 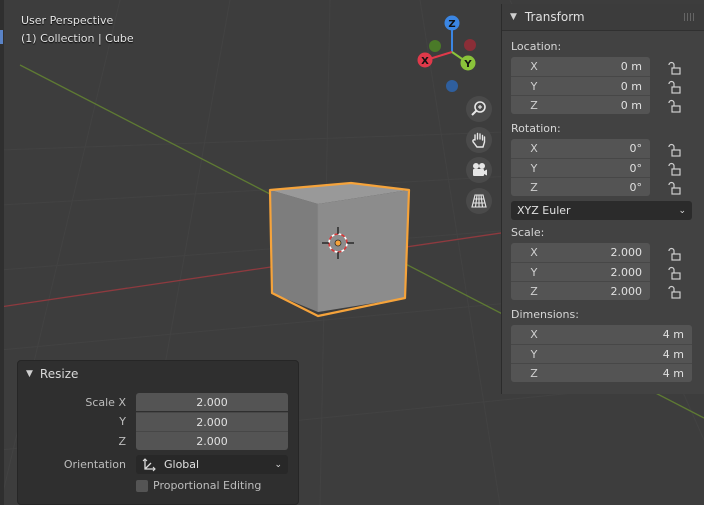 I want to click on camera-view-button, so click(x=479, y=170).